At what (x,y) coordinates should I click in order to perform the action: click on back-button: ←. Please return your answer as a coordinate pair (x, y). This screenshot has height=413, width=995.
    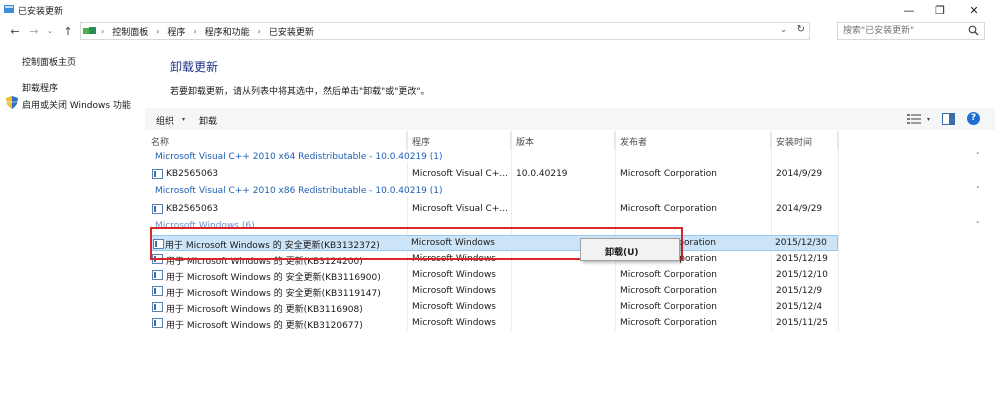
    Looking at the image, I should click on (15, 31).